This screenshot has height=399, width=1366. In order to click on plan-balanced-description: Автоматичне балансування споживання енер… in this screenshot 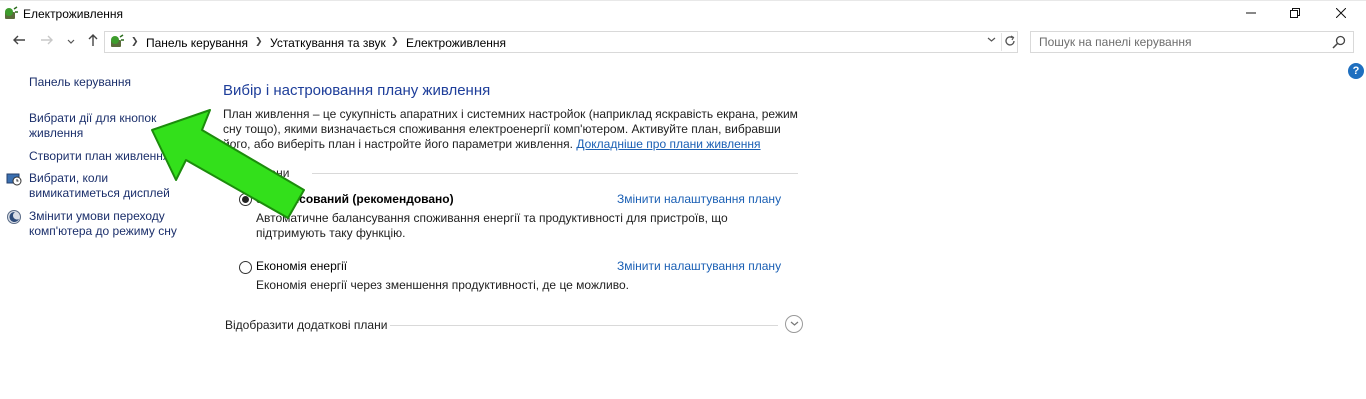, I will do `click(492, 225)`.